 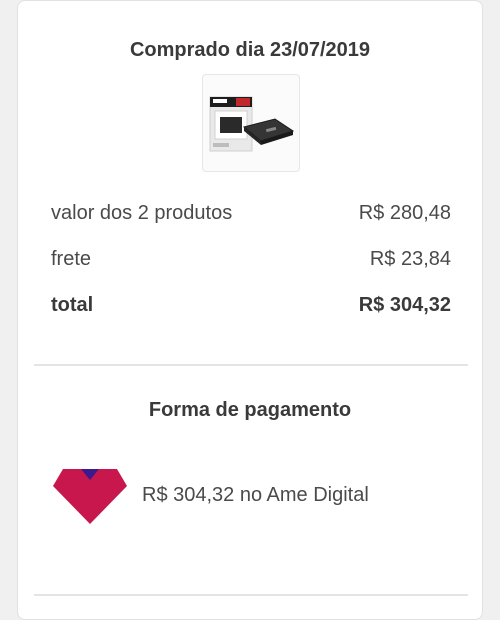 I want to click on products-value-row: valor dos 2 produtos R$ 280,48, so click(x=251, y=213).